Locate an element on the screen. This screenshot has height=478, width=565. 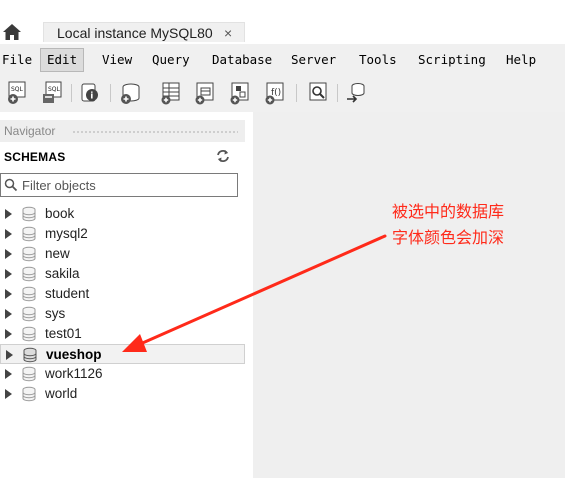
menu-scripting: Scripting is located at coordinates (452, 60).